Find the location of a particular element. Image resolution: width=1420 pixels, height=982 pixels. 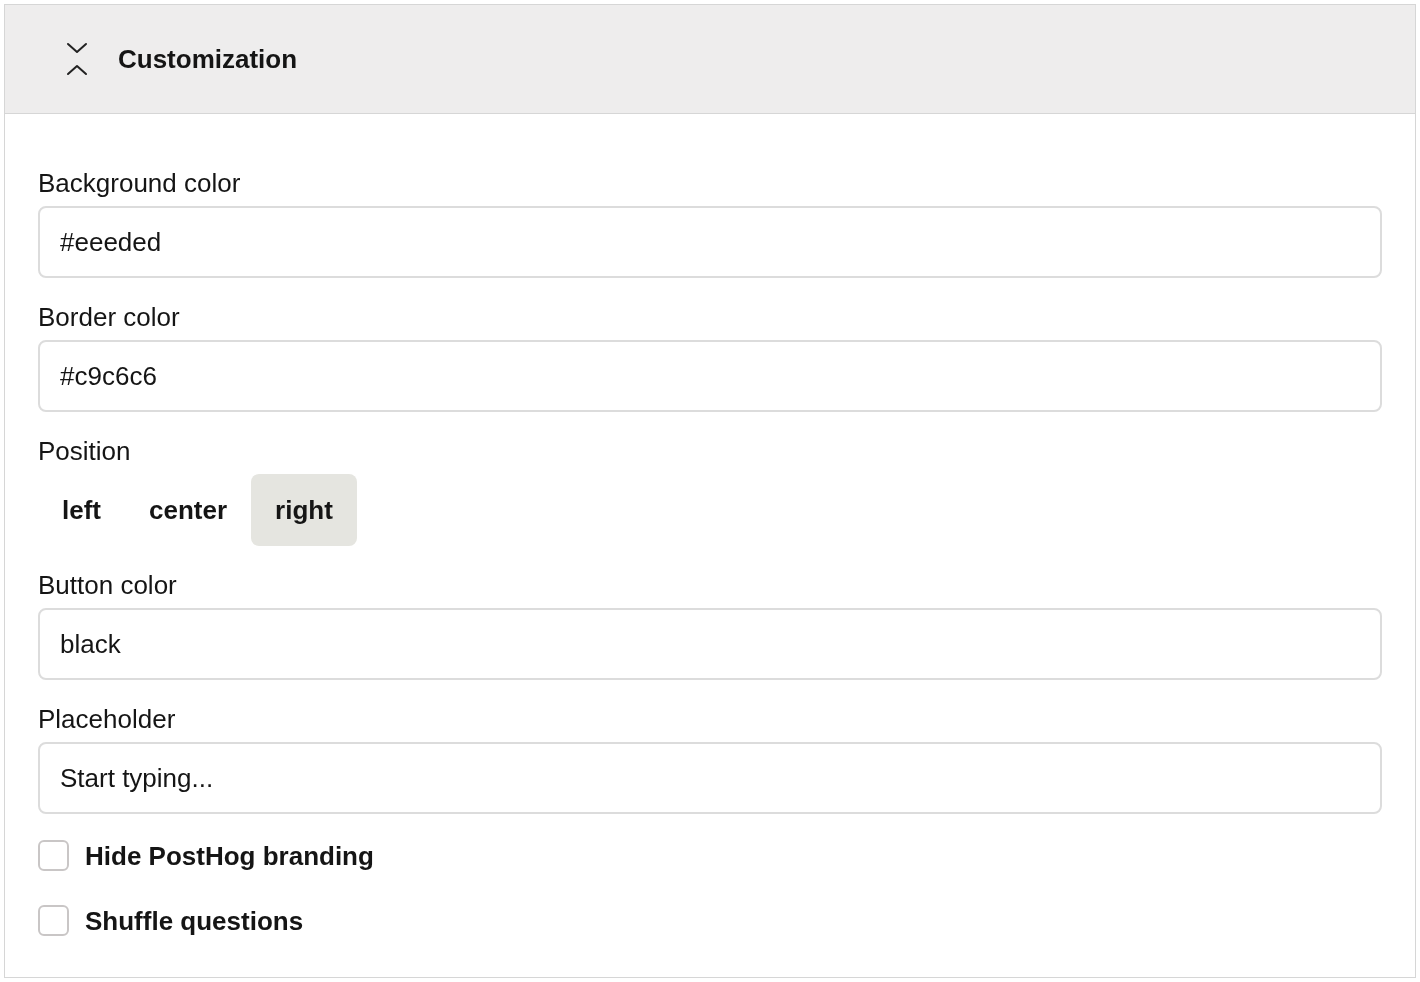

field-label: Border color is located at coordinates (109, 317).